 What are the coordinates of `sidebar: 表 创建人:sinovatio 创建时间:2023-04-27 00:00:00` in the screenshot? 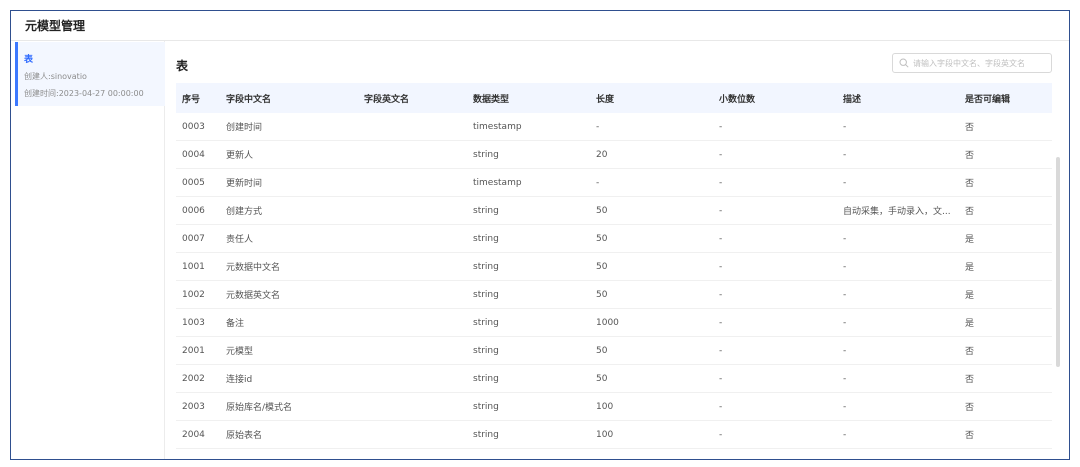 It's located at (88, 250).